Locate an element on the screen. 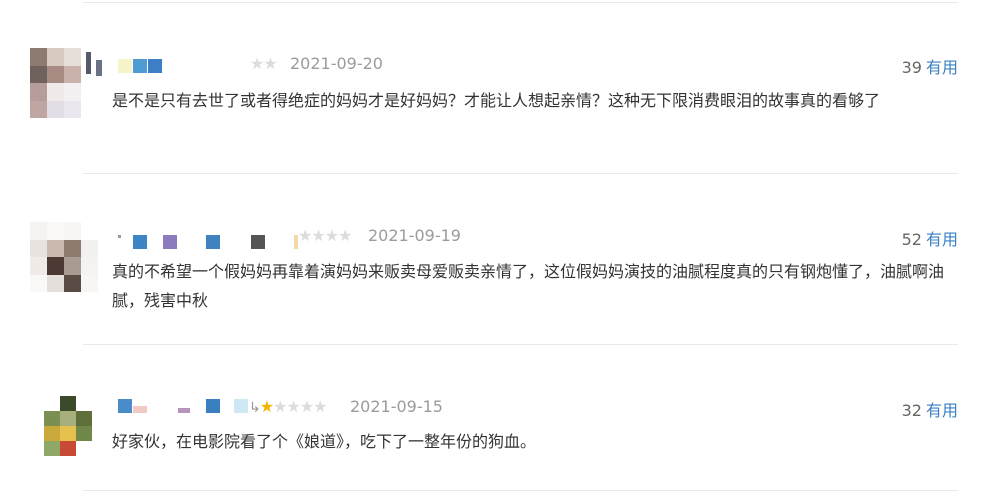 This screenshot has width=1000, height=496. comment-date: 2021-09-15 is located at coordinates (396, 406).